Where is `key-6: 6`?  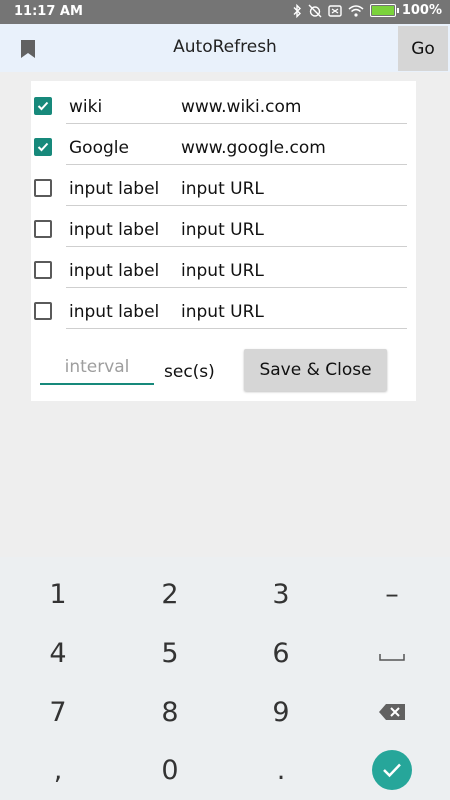 key-6: 6 is located at coordinates (281, 653).